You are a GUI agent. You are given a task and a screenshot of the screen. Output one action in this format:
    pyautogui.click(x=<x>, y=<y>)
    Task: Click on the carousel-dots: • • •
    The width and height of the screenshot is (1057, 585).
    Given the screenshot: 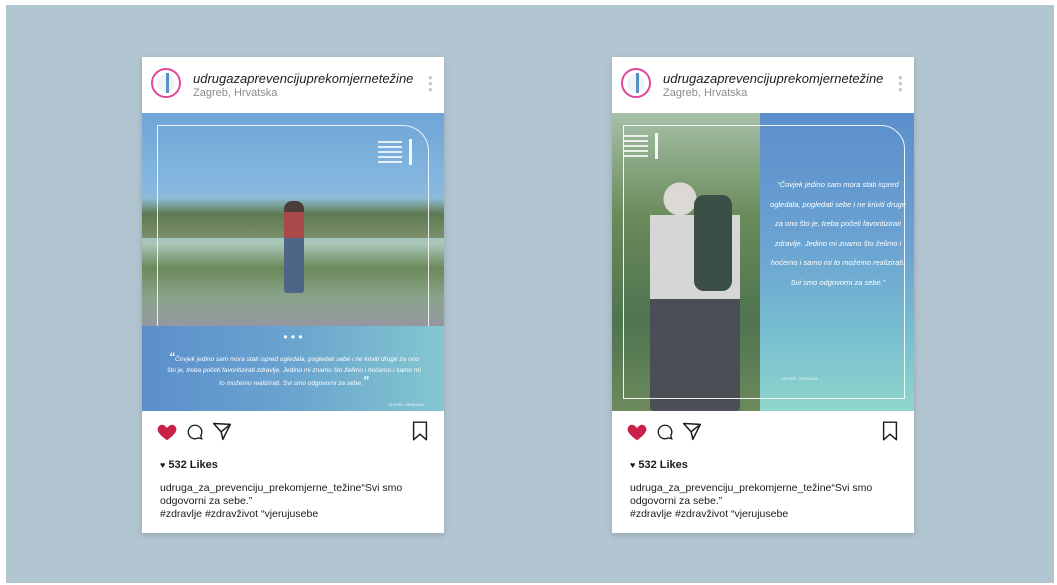 What is the action you would take?
    pyautogui.click(x=293, y=337)
    